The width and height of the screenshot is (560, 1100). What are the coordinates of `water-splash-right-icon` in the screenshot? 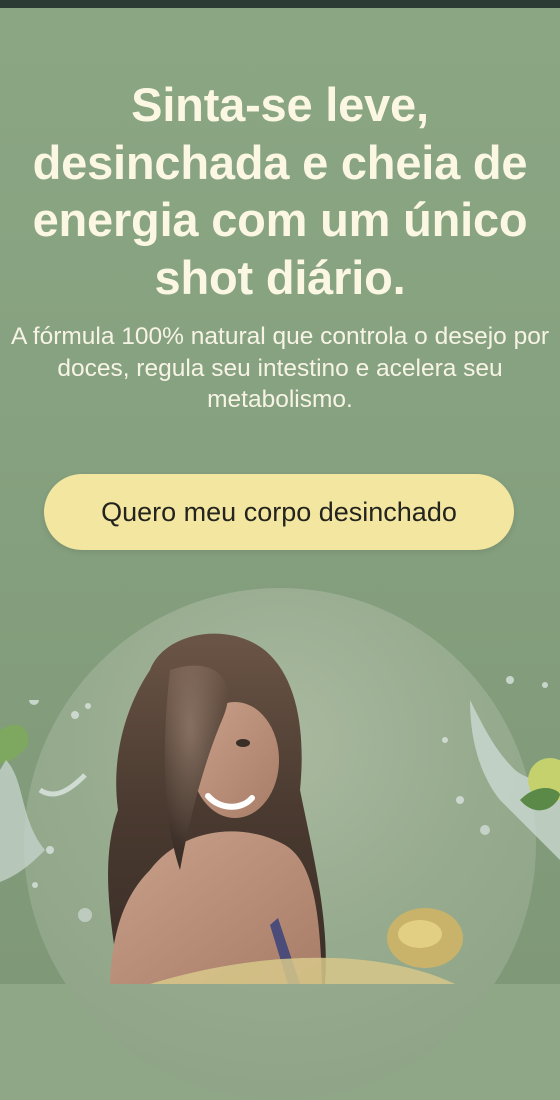 It's located at (501, 768).